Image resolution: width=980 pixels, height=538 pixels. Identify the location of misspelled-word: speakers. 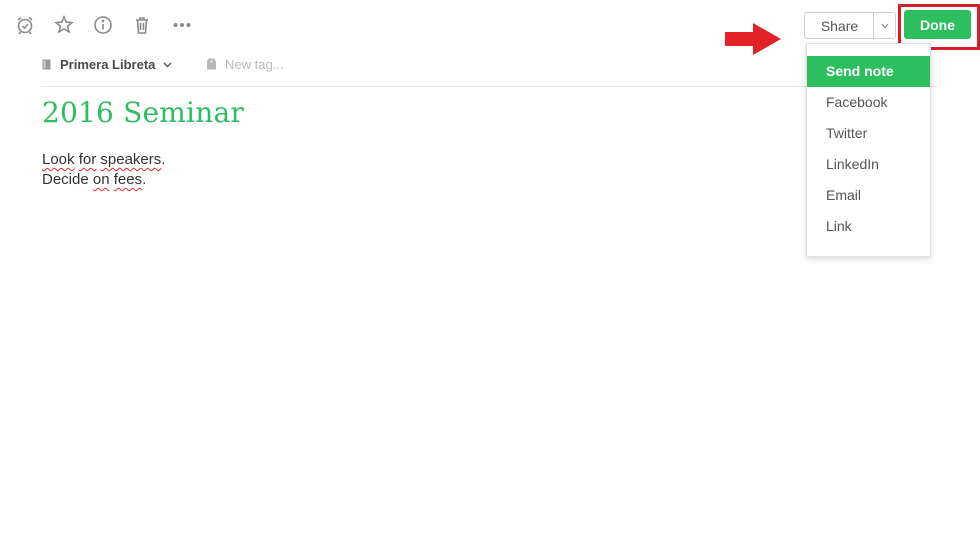
(131, 159).